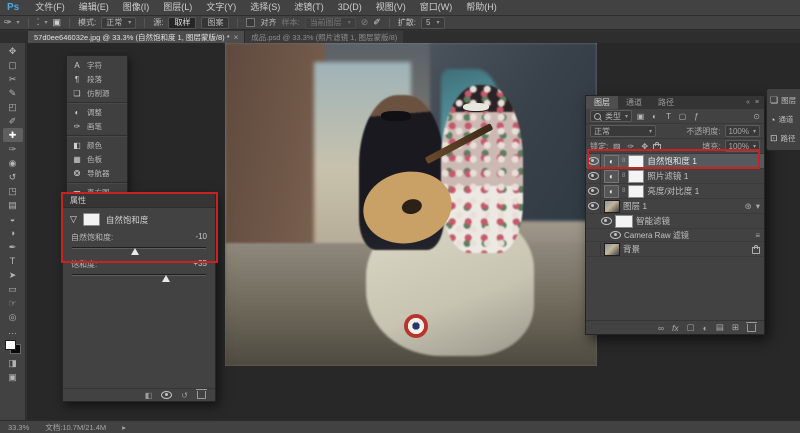 This screenshot has height=433, width=800. What do you see at coordinates (139, 201) in the screenshot?
I see `properties-panel-title: 属性` at bounding box center [139, 201].